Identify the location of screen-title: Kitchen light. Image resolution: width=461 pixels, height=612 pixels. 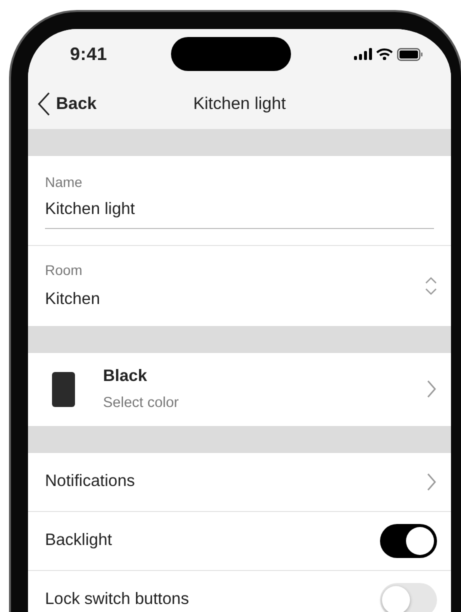
(239, 104).